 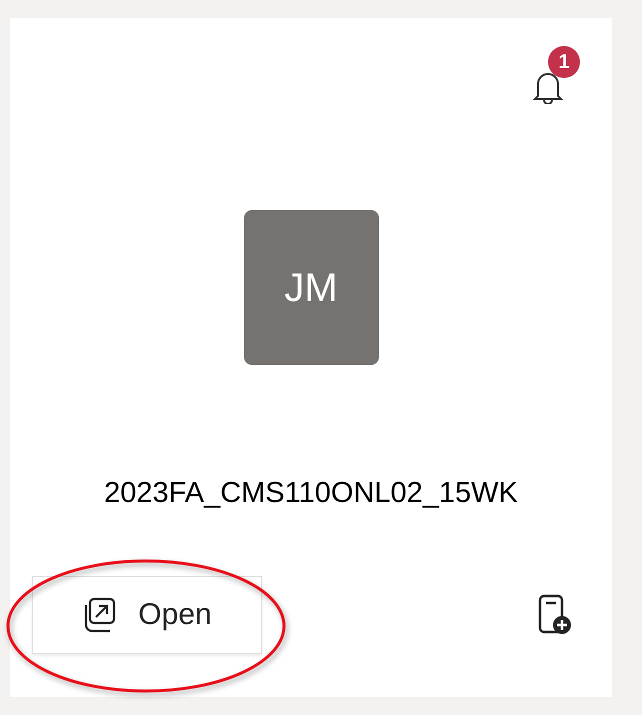 What do you see at coordinates (147, 615) in the screenshot?
I see `open-button: Open` at bounding box center [147, 615].